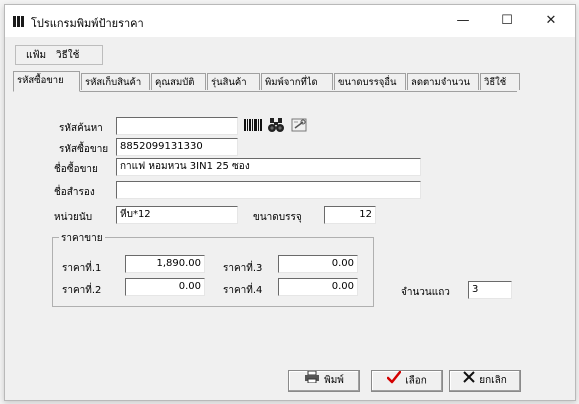 Image resolution: width=579 pixels, height=404 pixels. What do you see at coordinates (318, 264) in the screenshot?
I see `price3-field: 0.00` at bounding box center [318, 264].